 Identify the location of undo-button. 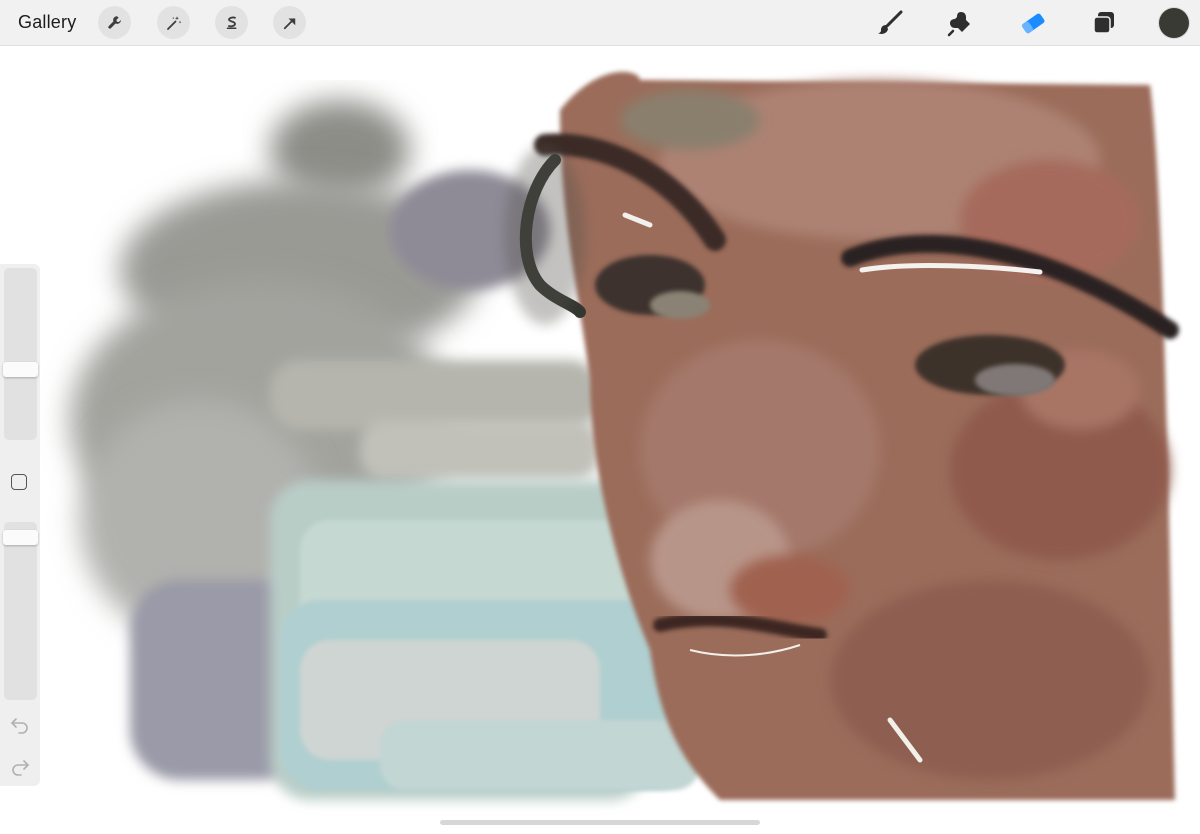
(20, 724).